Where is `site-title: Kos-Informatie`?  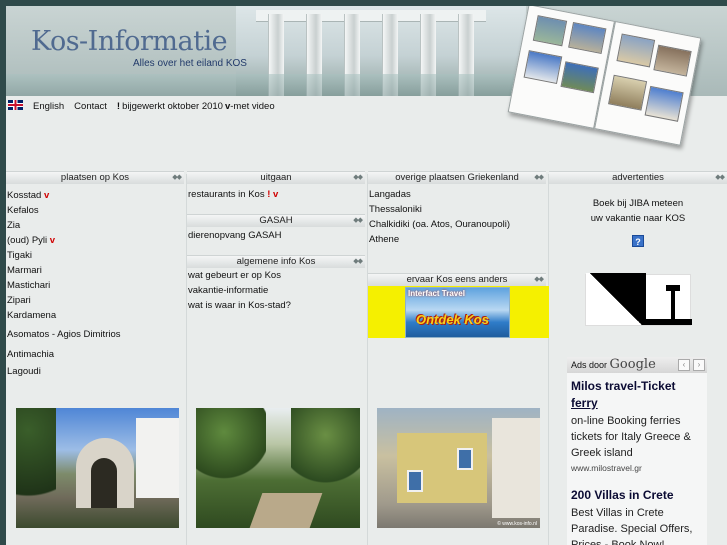 site-title: Kos-Informatie is located at coordinates (129, 41).